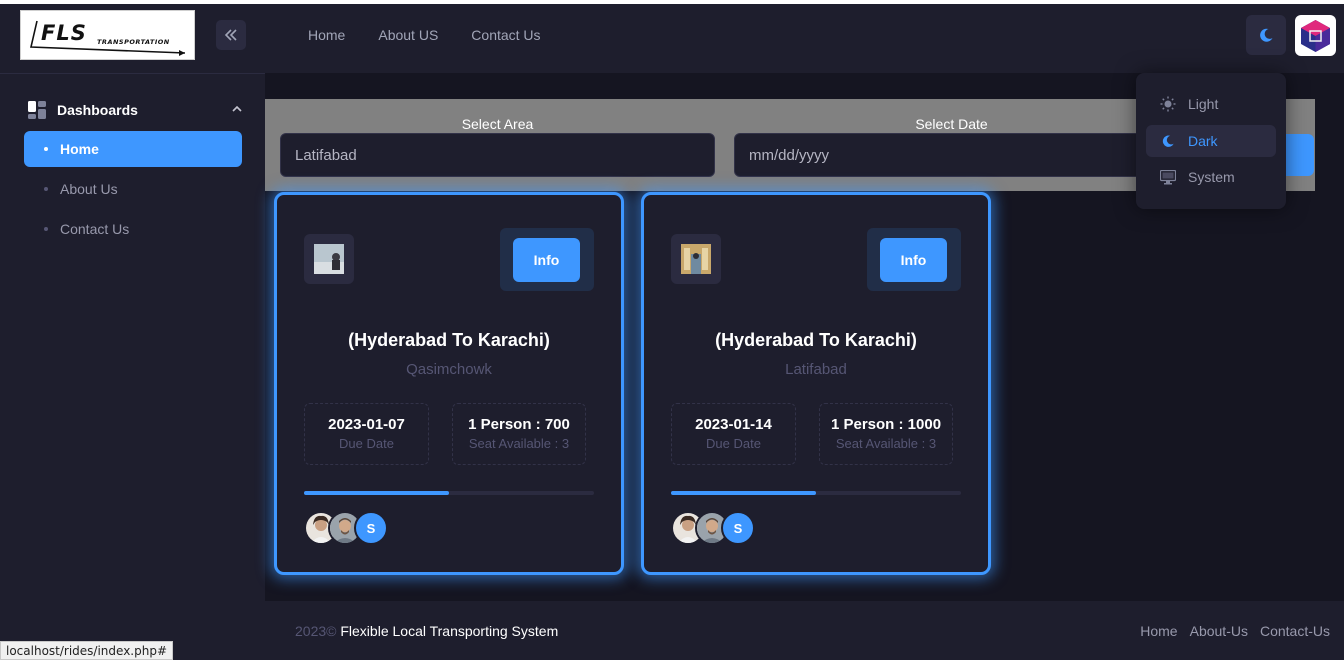 This screenshot has width=1344, height=660. Describe the element at coordinates (133, 42) in the screenshot. I see `logo-subtext: TRANSPORTATION` at that location.